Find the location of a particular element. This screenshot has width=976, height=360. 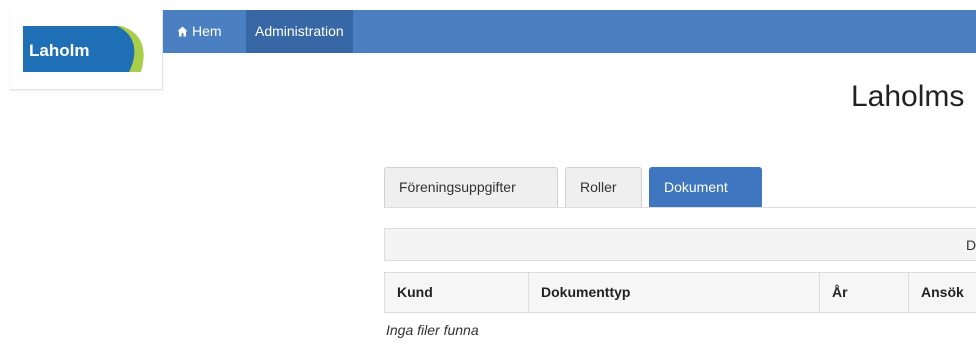

tab-bar: Föreningsuppgifter Roller Dokument is located at coordinates (680, 187).